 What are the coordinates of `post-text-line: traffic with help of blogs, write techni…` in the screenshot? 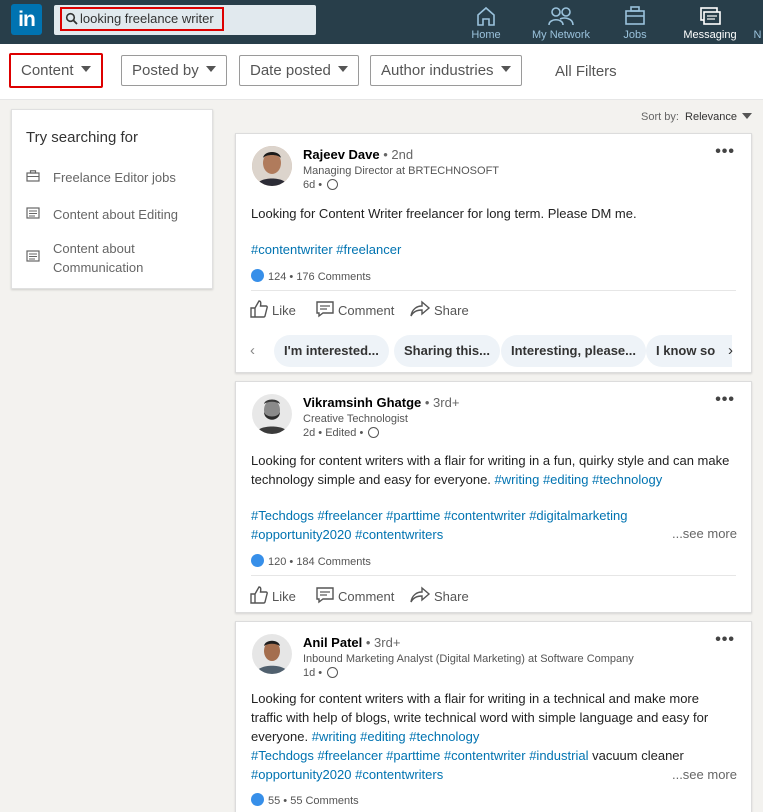 It's located at (480, 717).